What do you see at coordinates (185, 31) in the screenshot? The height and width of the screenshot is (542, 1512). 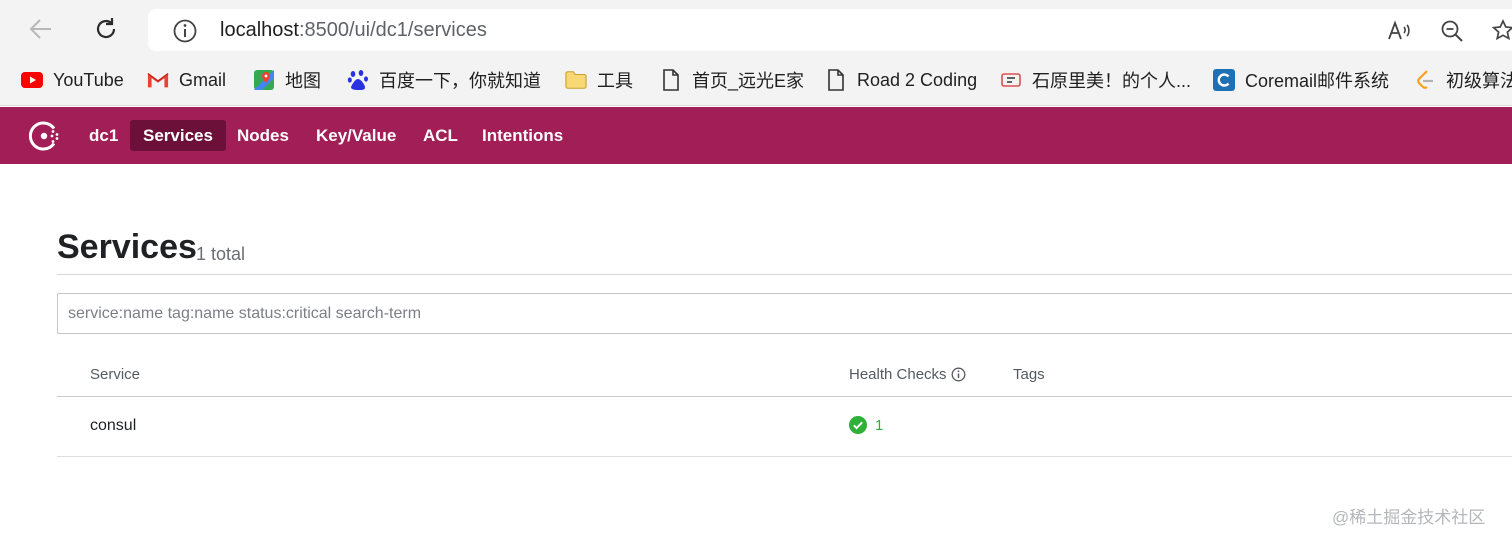 I see `site-info-icon` at bounding box center [185, 31].